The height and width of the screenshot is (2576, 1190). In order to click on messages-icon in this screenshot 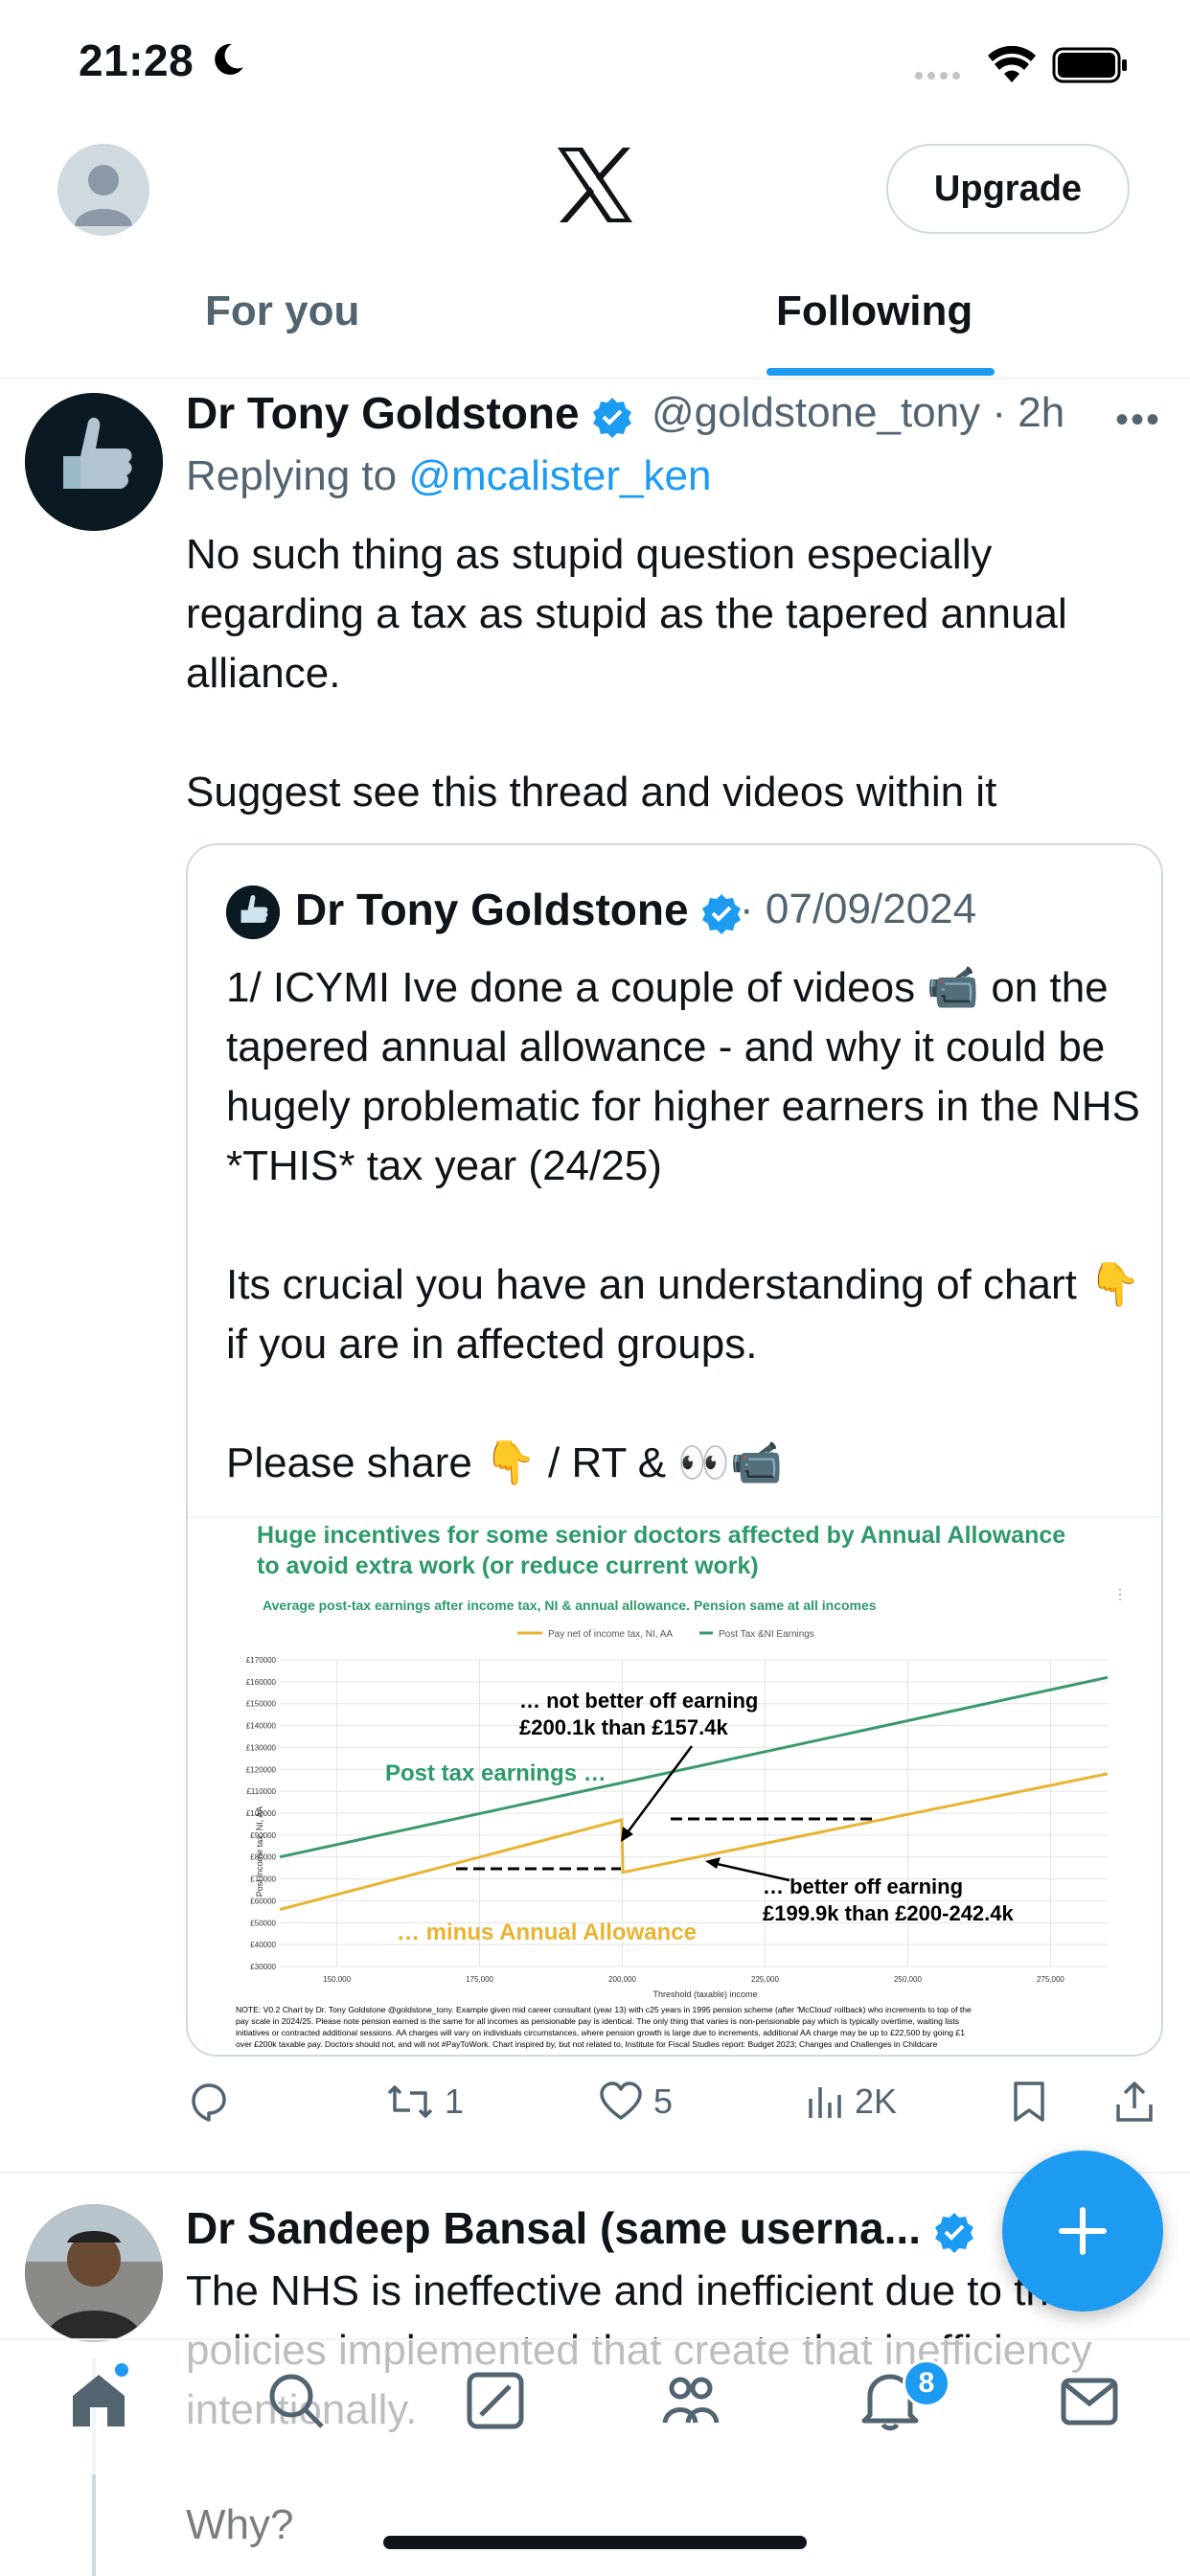, I will do `click(1090, 2400)`.